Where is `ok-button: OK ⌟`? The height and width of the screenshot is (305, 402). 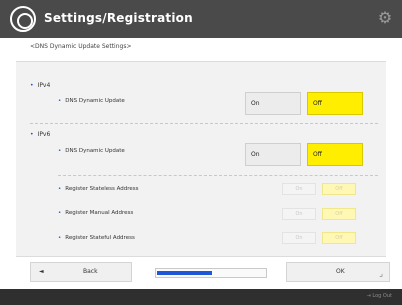
ok-button: OK ⌟ is located at coordinates (338, 272).